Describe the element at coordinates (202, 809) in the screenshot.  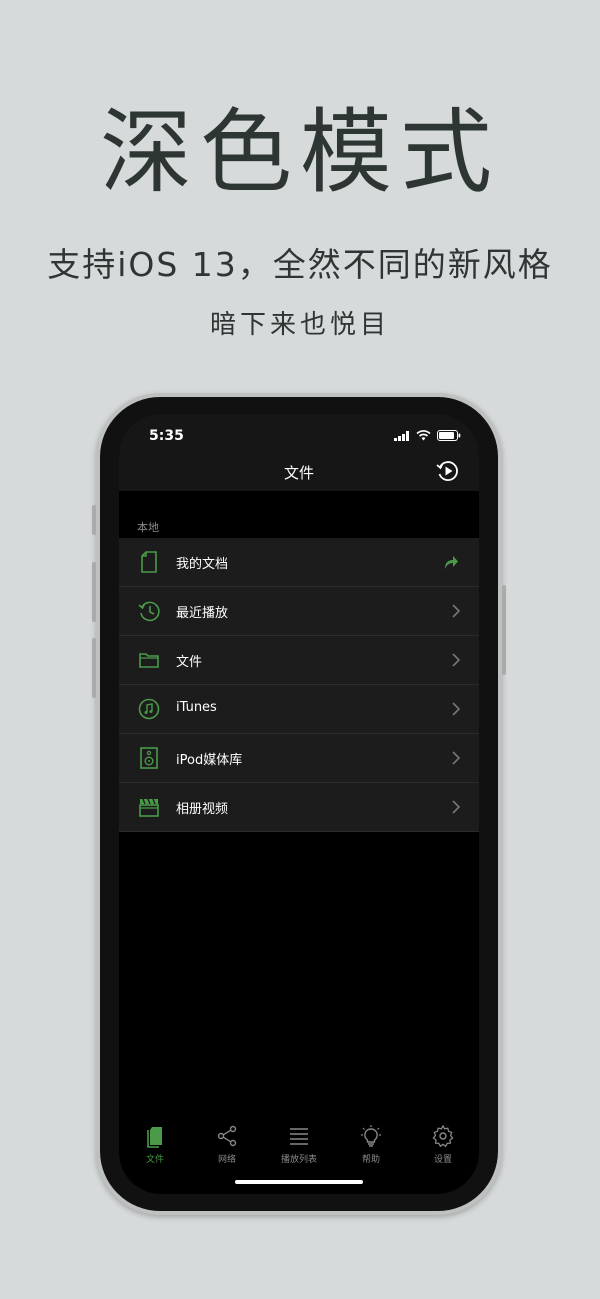
I see `list-item-label: 相册视频` at that location.